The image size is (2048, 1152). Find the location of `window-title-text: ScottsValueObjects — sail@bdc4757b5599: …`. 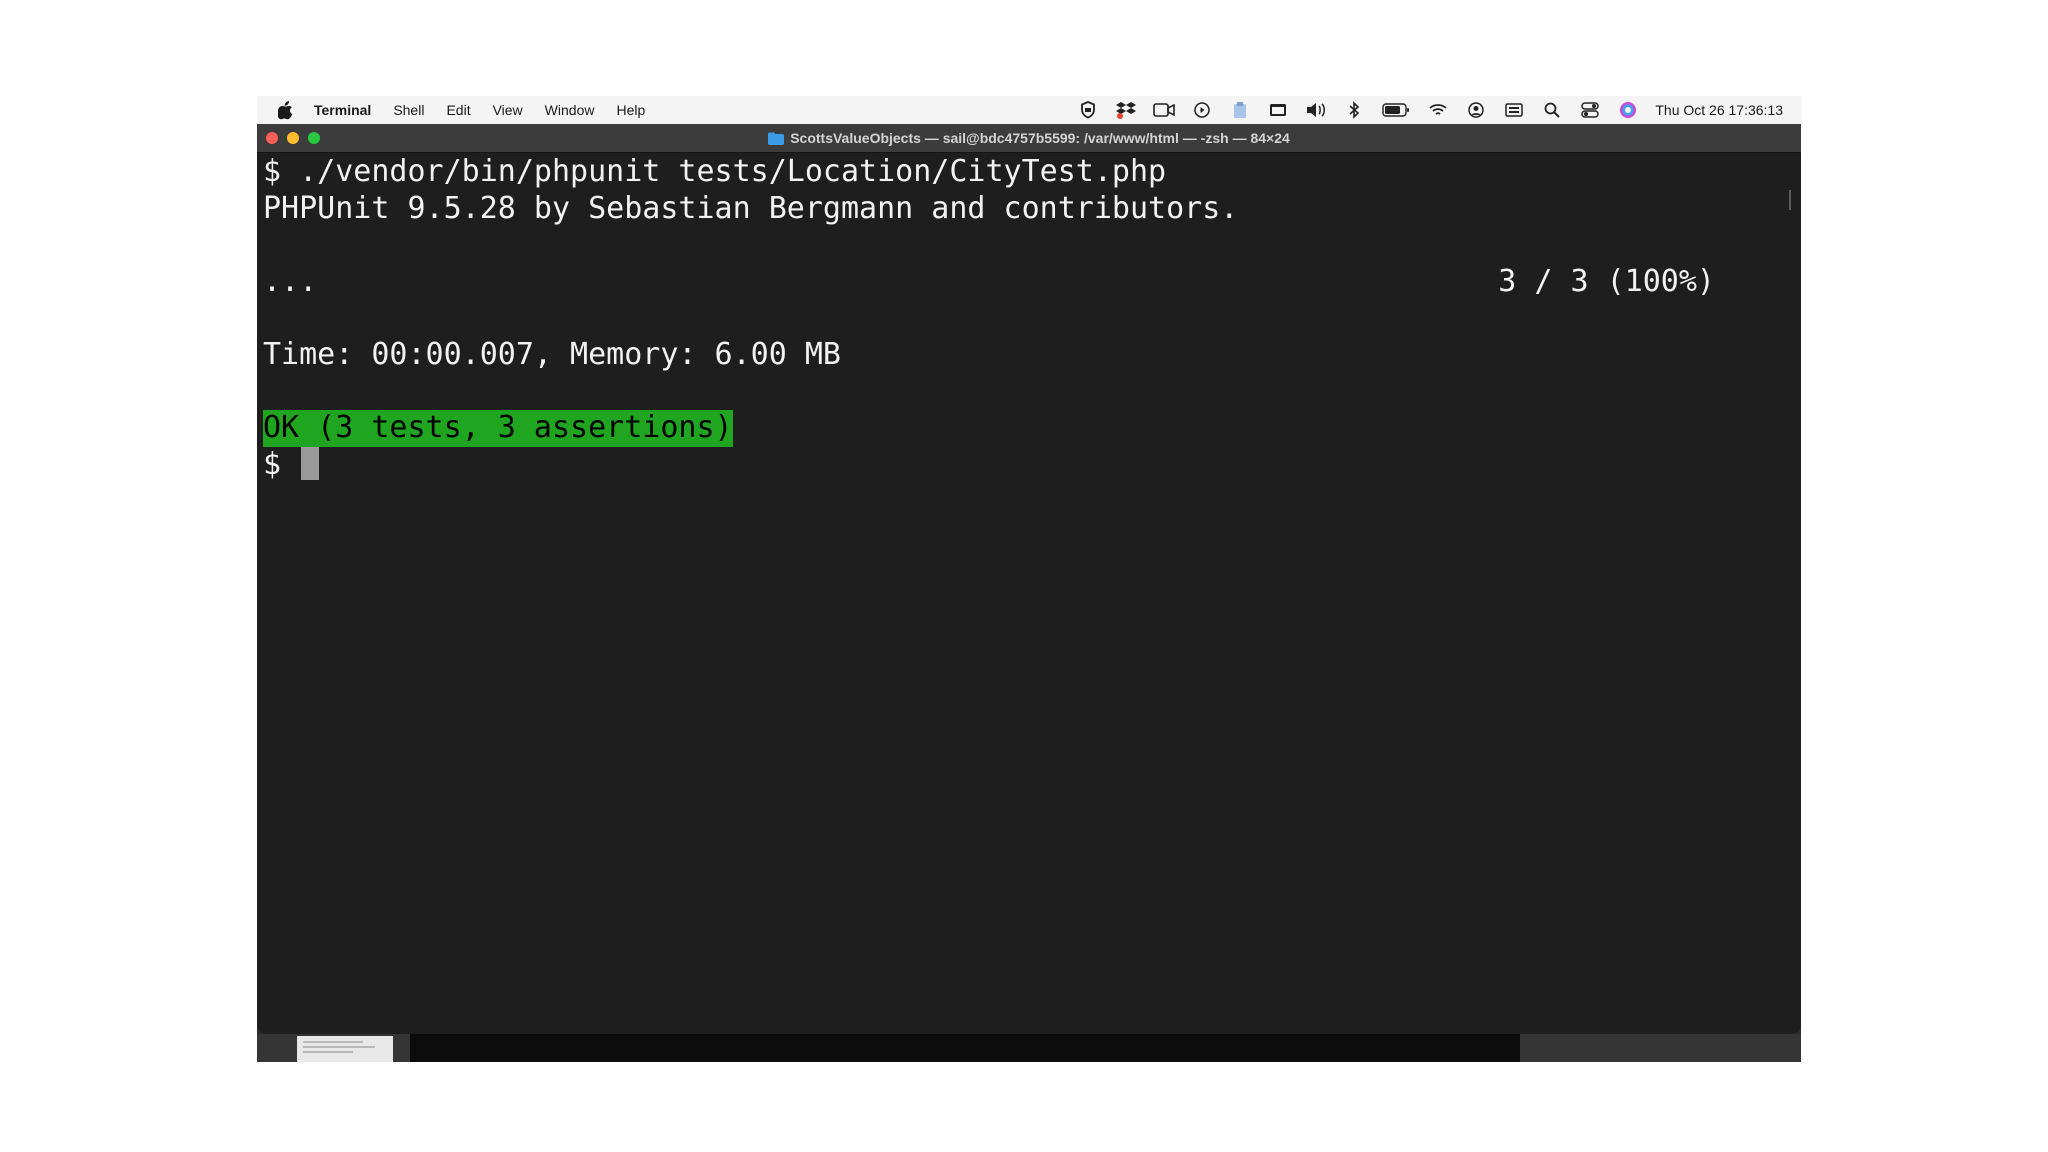

window-title-text: ScottsValueObjects — sail@bdc4757b5599: … is located at coordinates (1040, 138).